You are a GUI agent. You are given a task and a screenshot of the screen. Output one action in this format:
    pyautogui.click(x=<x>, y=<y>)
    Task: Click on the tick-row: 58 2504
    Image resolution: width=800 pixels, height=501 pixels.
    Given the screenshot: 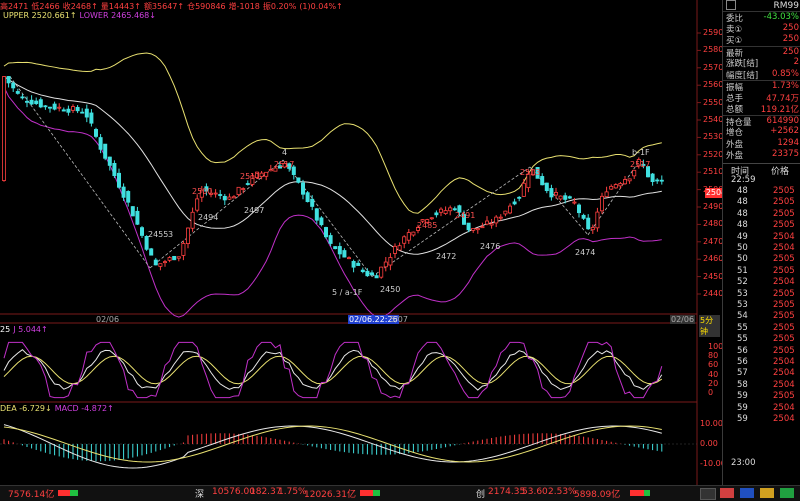 What is the action you would take?
    pyautogui.click(x=761, y=385)
    